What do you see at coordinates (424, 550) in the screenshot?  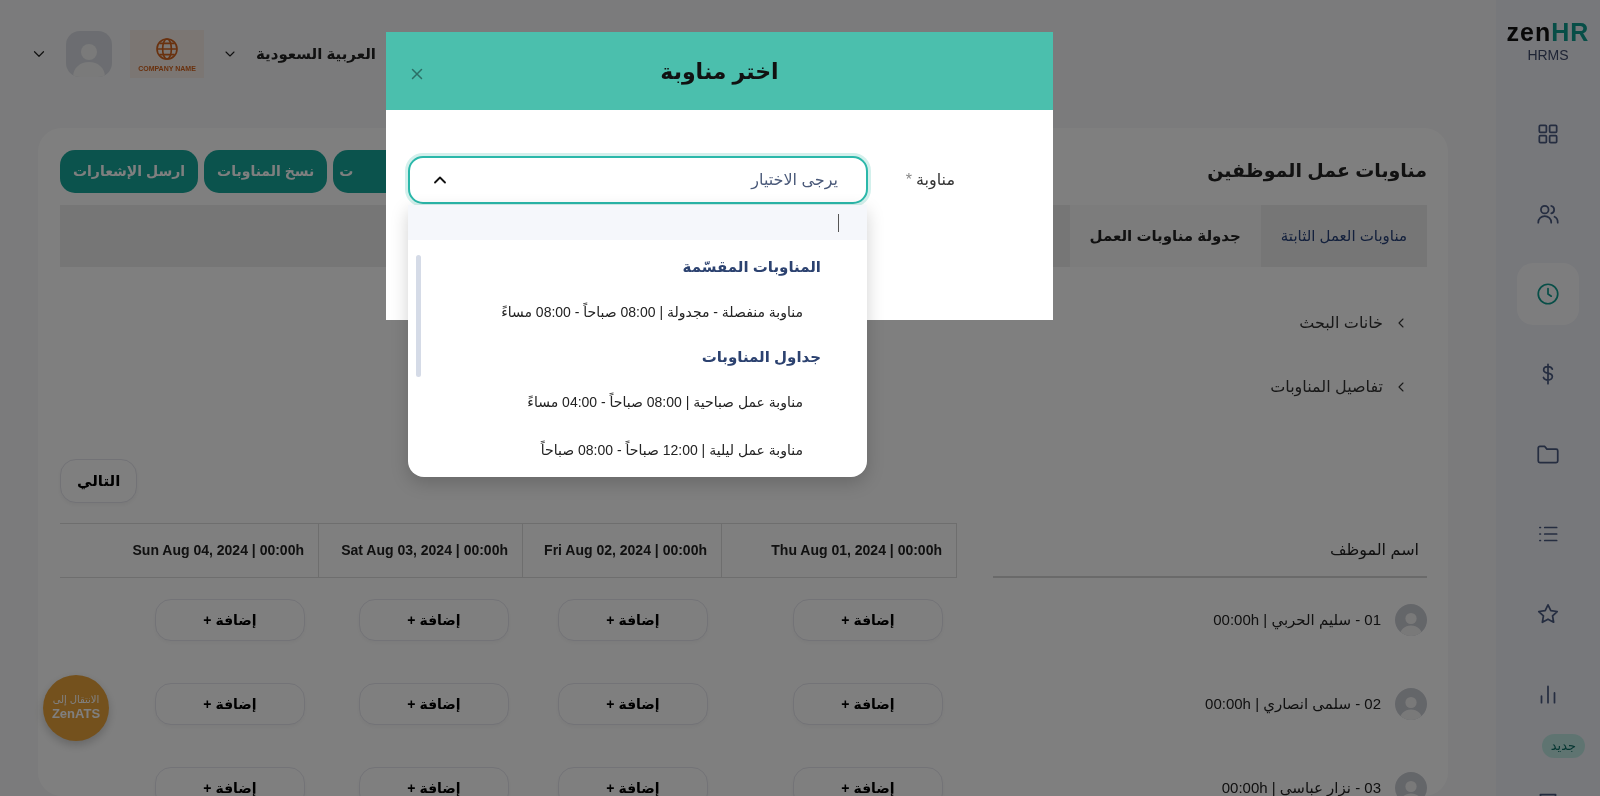 I see `column-header: Sat Aug 03, 2024 | 00:00h` at bounding box center [424, 550].